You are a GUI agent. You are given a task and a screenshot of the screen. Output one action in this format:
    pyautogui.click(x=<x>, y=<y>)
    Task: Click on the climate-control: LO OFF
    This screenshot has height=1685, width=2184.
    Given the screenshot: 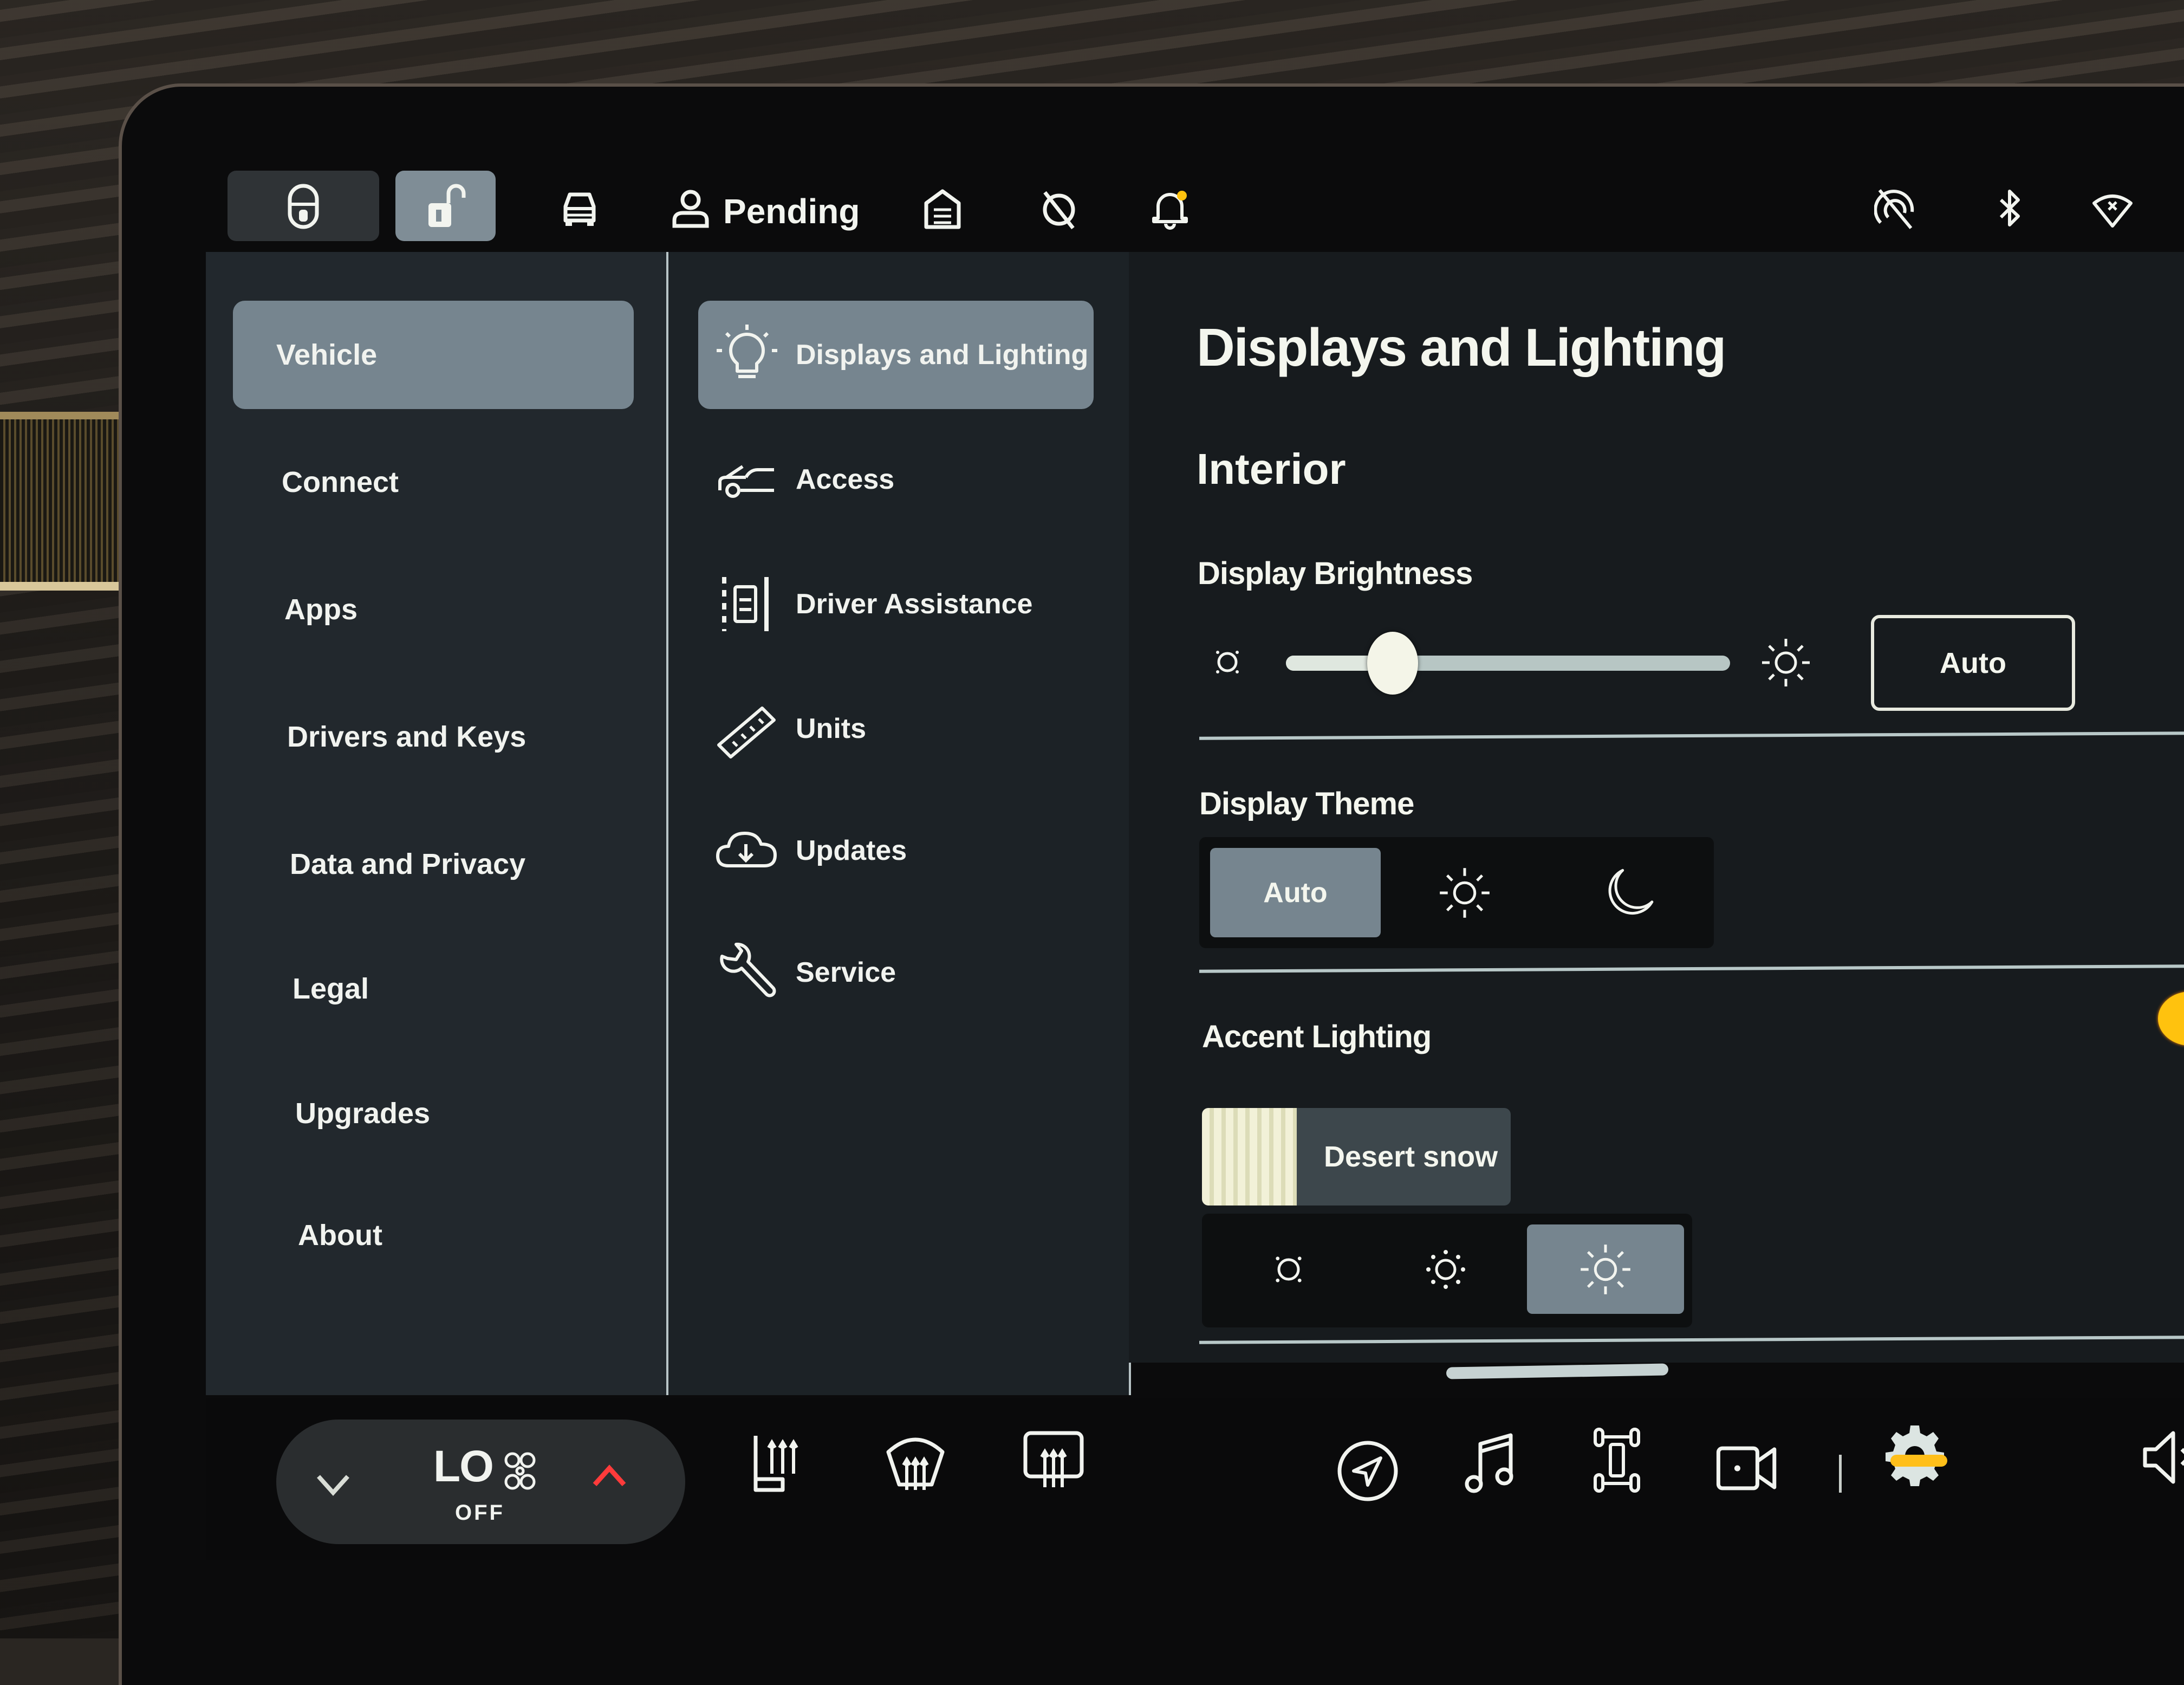 What is the action you would take?
    pyautogui.click(x=480, y=1482)
    